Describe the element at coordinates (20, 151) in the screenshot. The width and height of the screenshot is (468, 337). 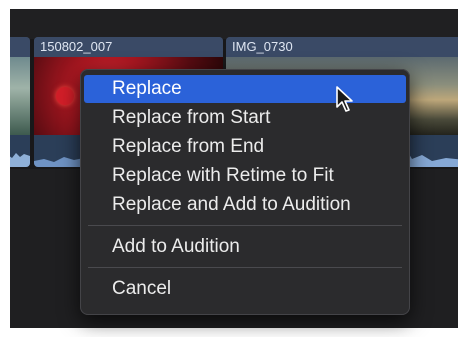
I see `clip-audio-waveform` at that location.